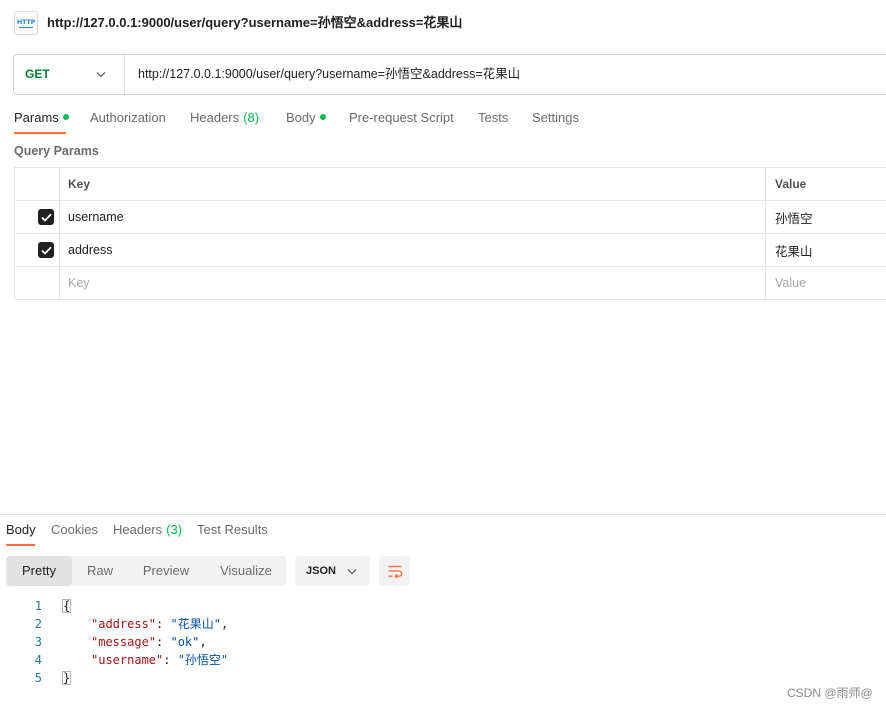 The image size is (886, 709). What do you see at coordinates (100, 571) in the screenshot?
I see `view-mode-raw: Raw` at bounding box center [100, 571].